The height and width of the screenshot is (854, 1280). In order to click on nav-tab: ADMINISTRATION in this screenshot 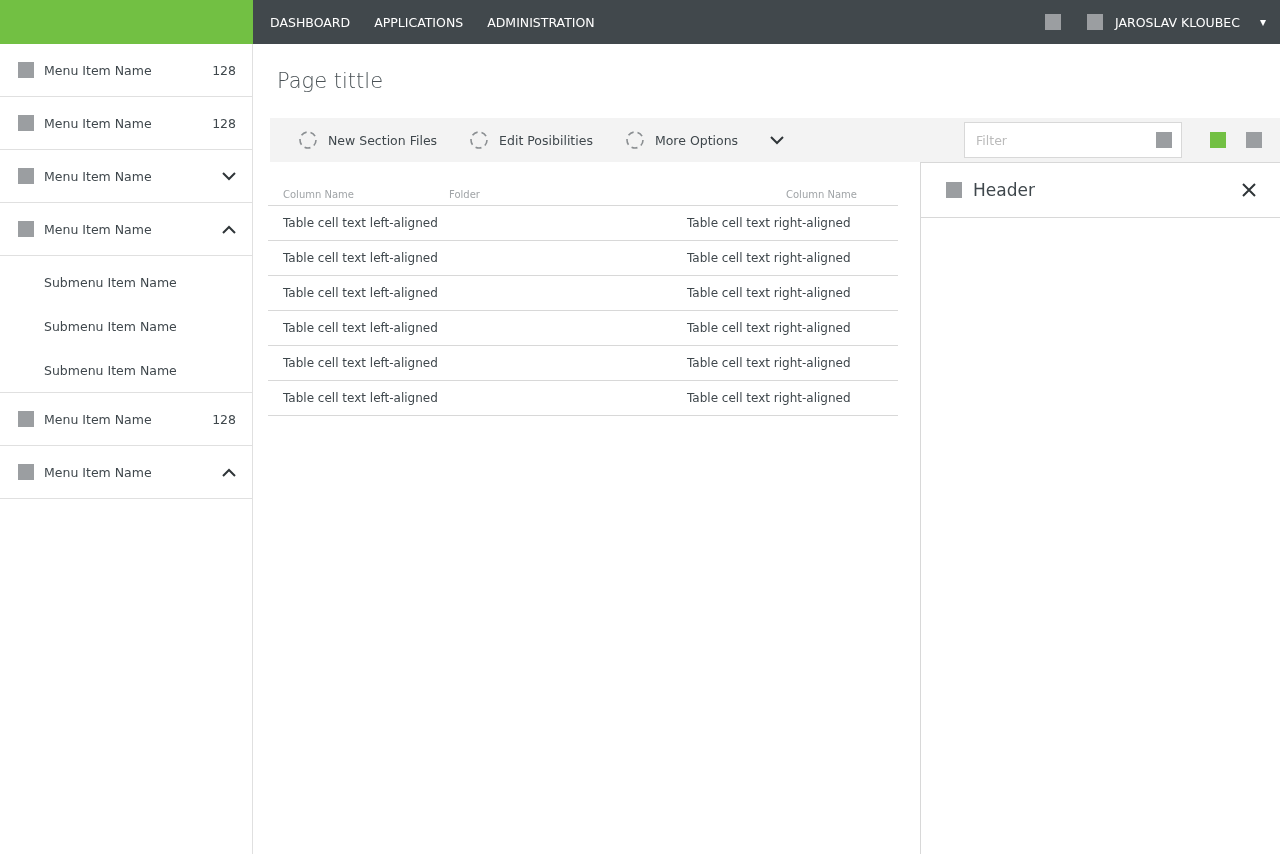, I will do `click(541, 22)`.